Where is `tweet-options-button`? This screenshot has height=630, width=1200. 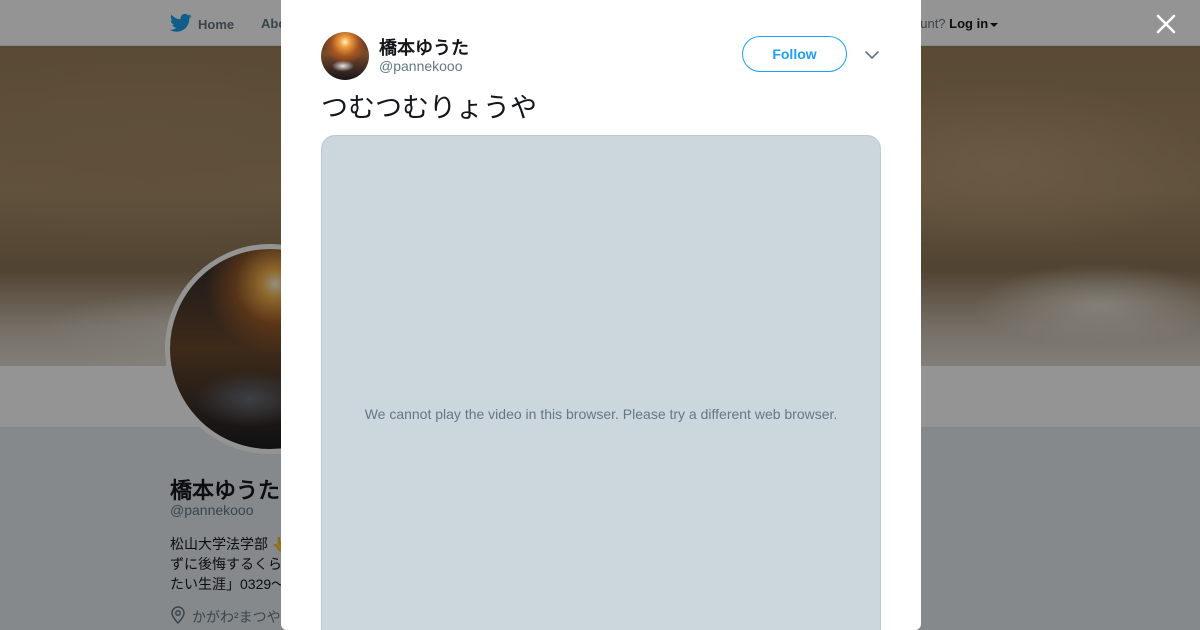 tweet-options-button is located at coordinates (872, 55).